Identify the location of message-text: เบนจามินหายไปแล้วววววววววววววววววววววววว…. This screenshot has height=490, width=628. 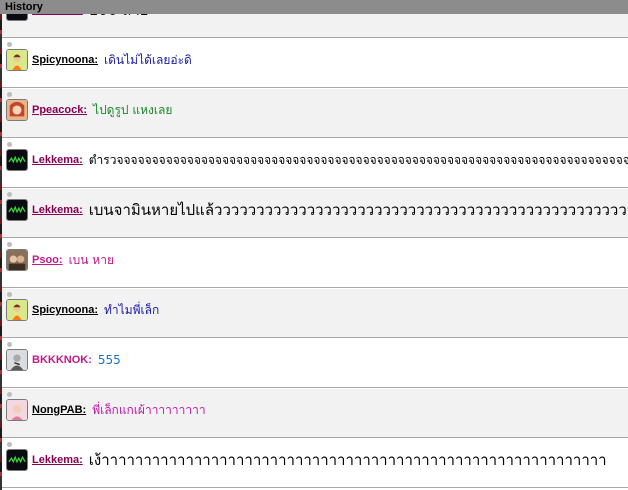
(358, 210).